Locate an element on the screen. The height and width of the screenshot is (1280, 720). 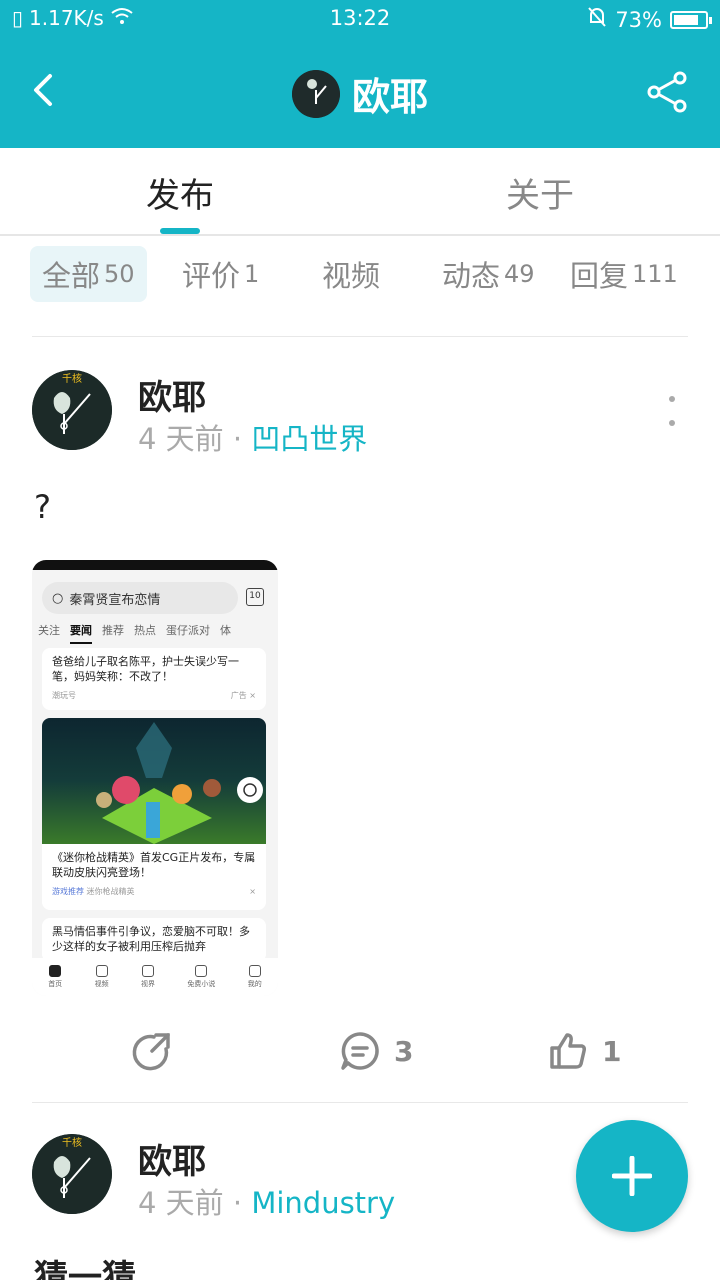
like-button: 1 is located at coordinates (584, 1051).